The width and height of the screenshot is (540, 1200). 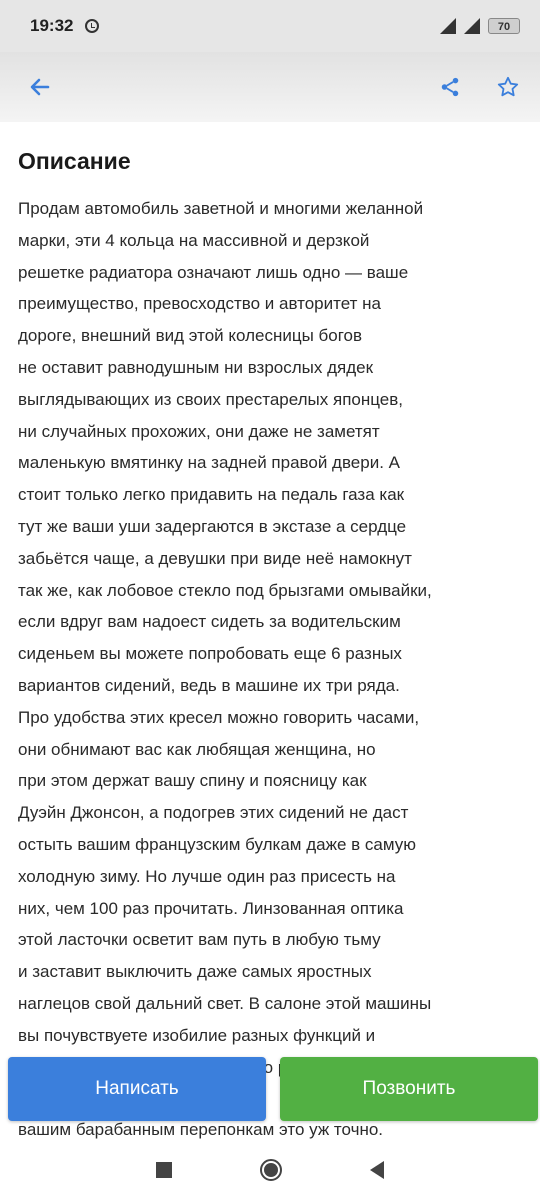 I want to click on back-triangle-icon, so click(x=377, y=1170).